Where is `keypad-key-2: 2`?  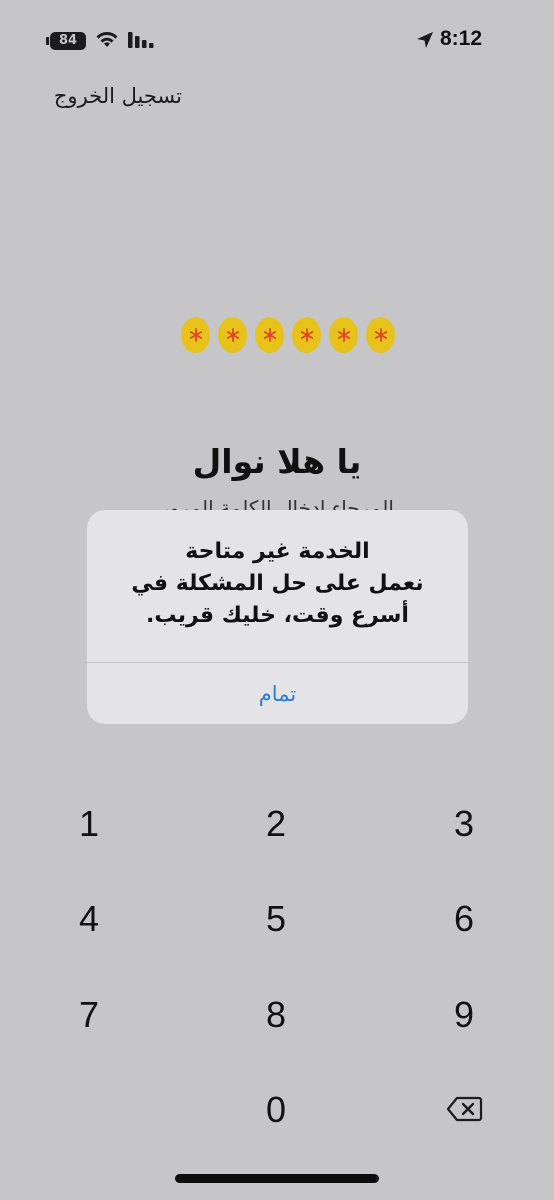 keypad-key-2: 2 is located at coordinates (276, 824).